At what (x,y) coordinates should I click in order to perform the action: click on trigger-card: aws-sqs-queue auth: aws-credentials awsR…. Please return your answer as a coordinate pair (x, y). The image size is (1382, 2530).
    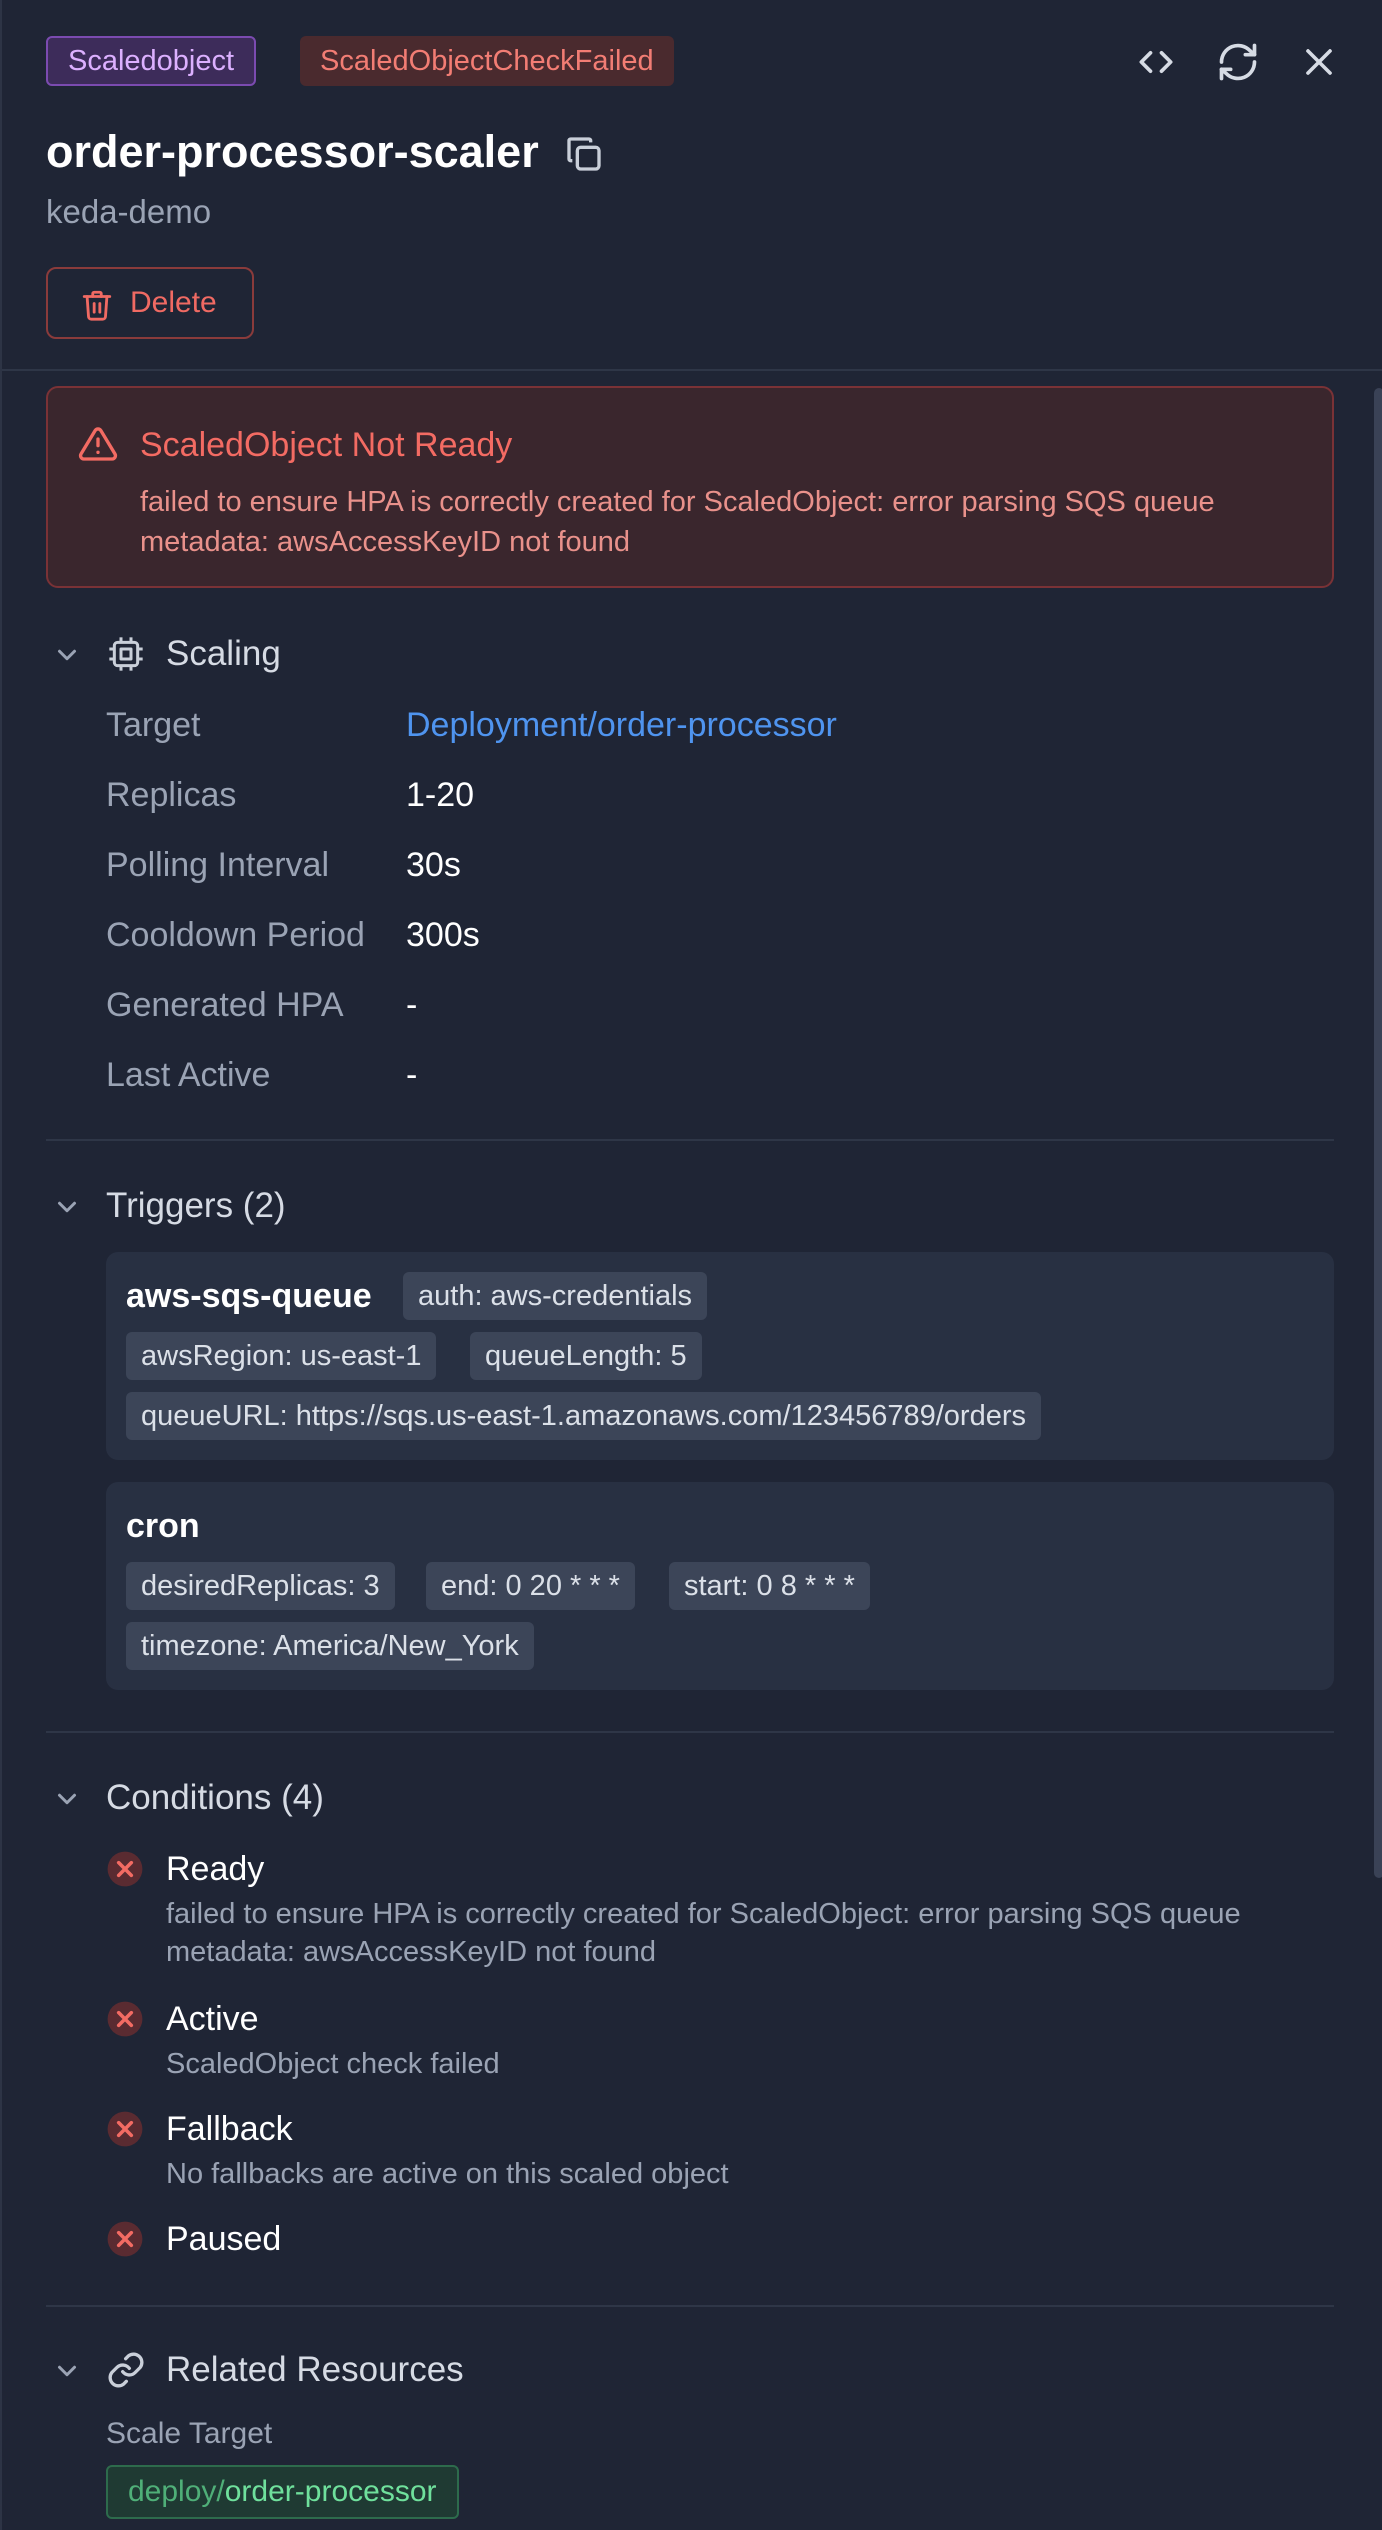
    Looking at the image, I should click on (720, 1356).